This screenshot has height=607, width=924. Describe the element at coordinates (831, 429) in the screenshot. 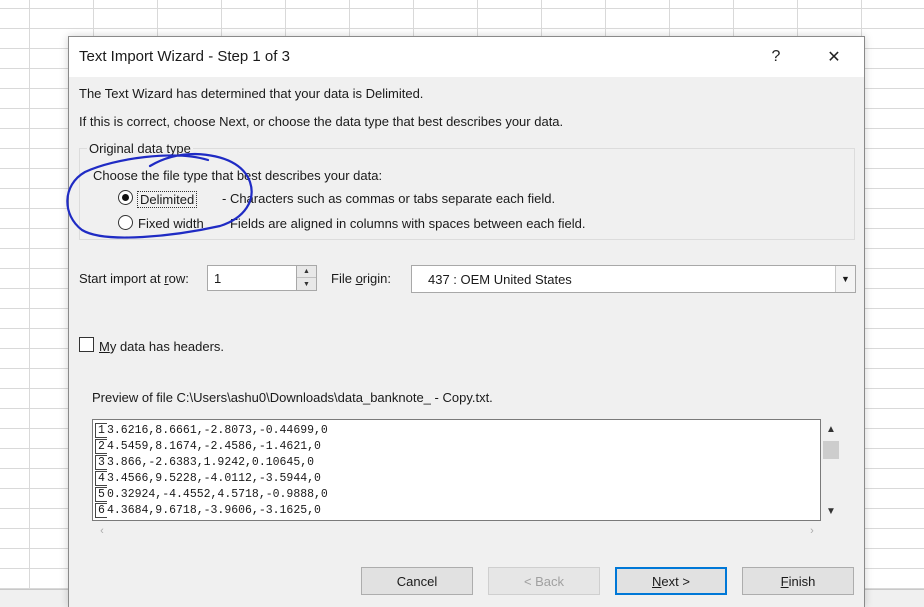

I see `scroll-up-icon: ▲` at that location.